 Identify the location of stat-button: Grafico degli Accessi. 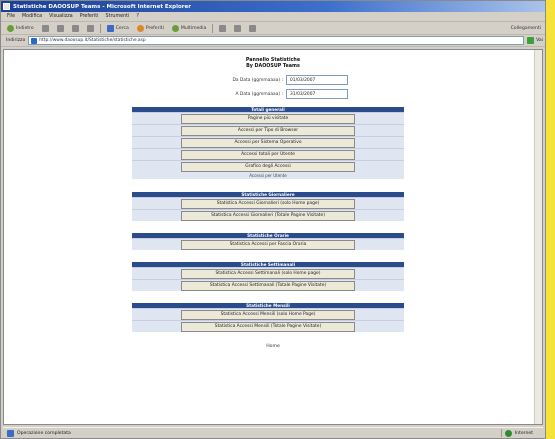
(268, 166).